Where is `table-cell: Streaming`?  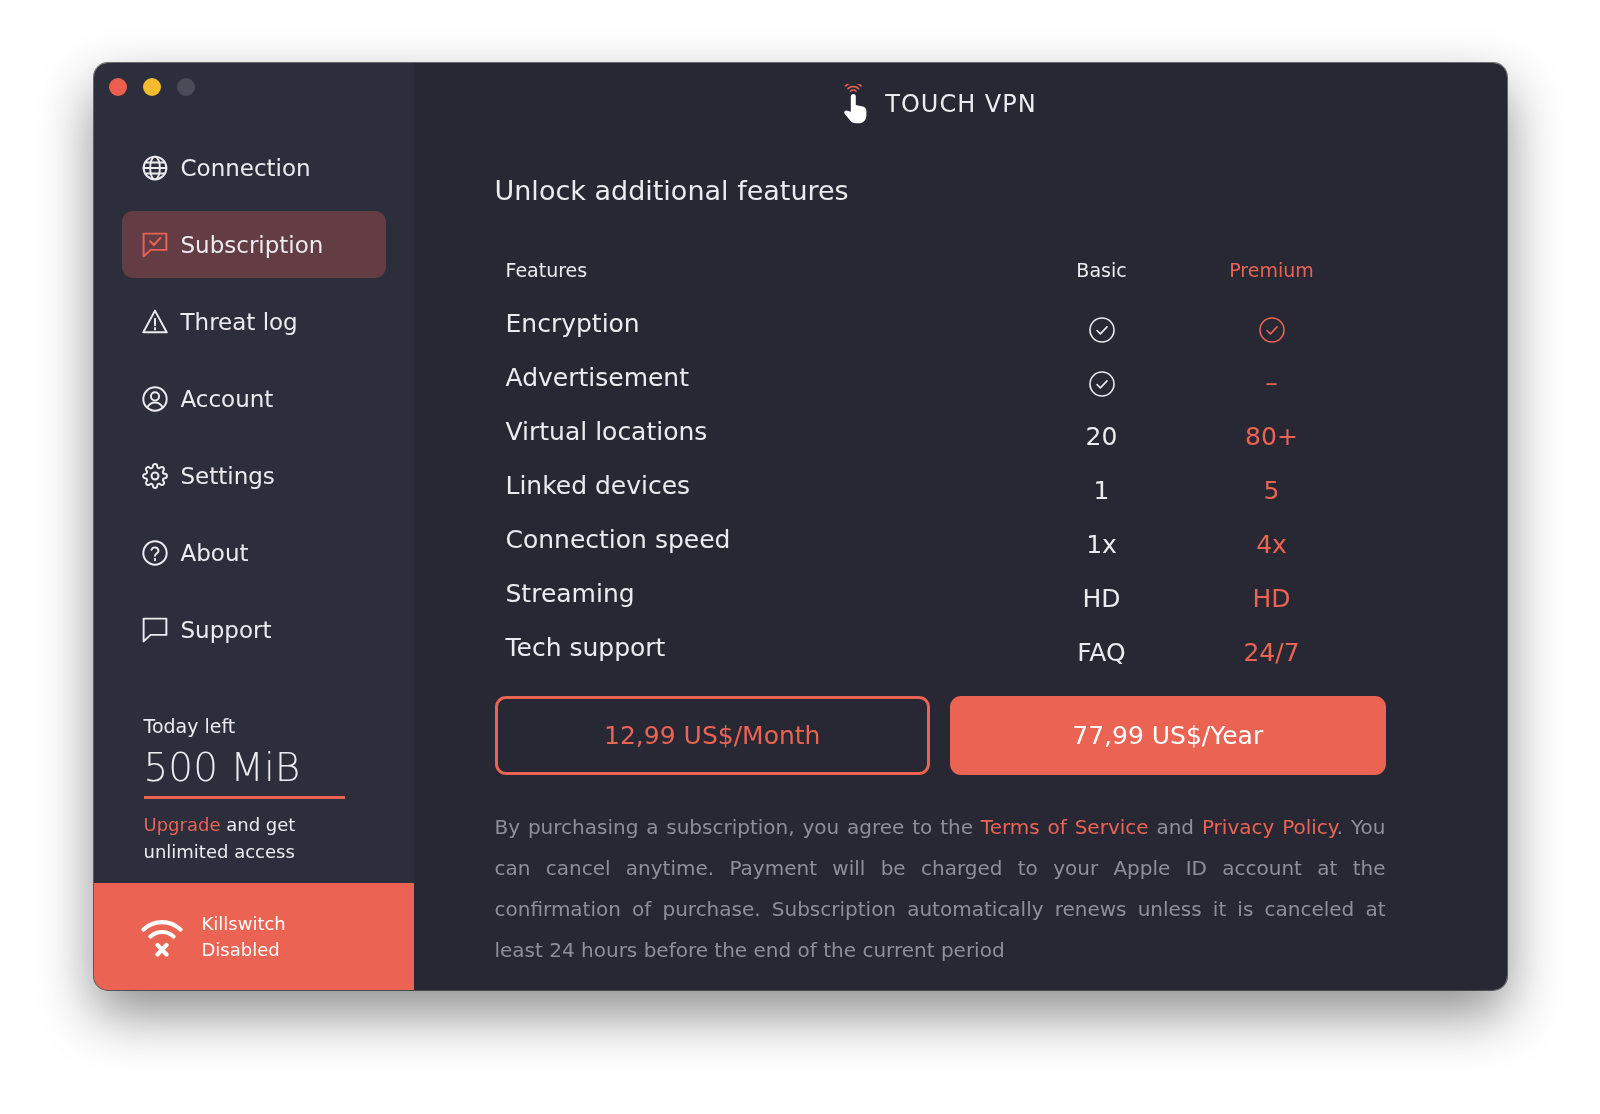
table-cell: Streaming is located at coordinates (570, 593).